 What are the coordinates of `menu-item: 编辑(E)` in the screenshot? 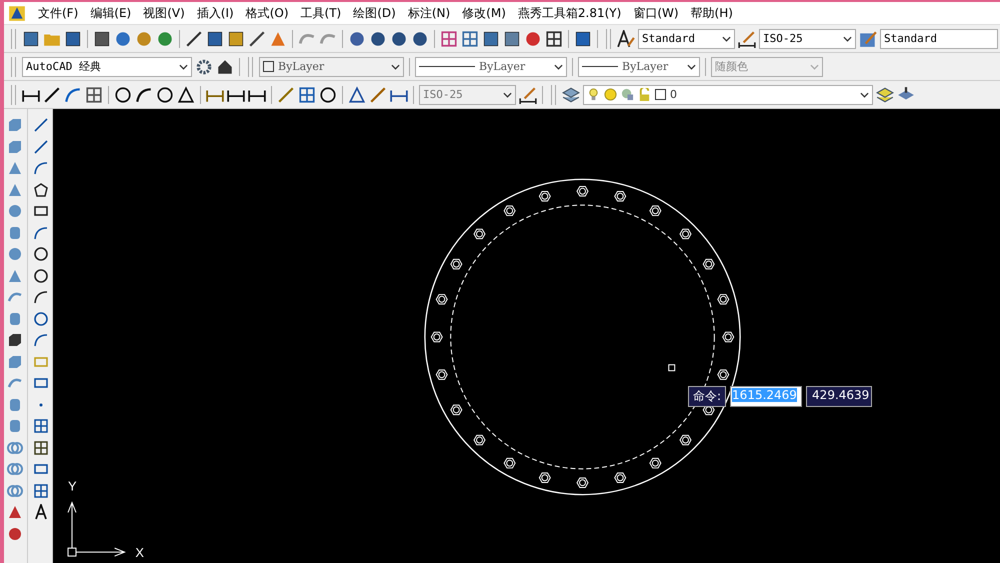 It's located at (111, 13).